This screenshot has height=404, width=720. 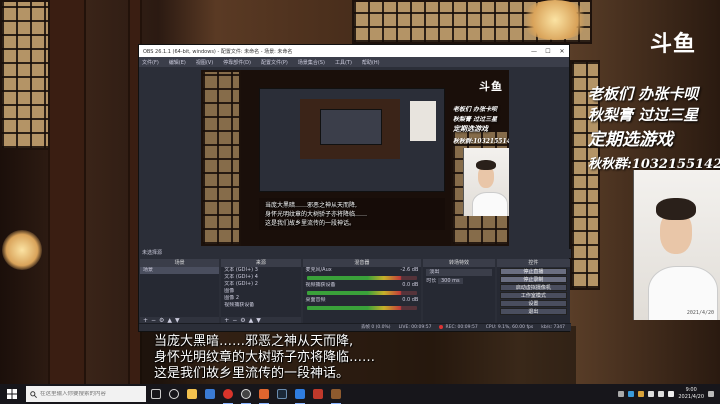 What do you see at coordinates (509, 327) in the screenshot?
I see `cpu-usage: CPU: 9.1%, 60.00 fps` at bounding box center [509, 327].